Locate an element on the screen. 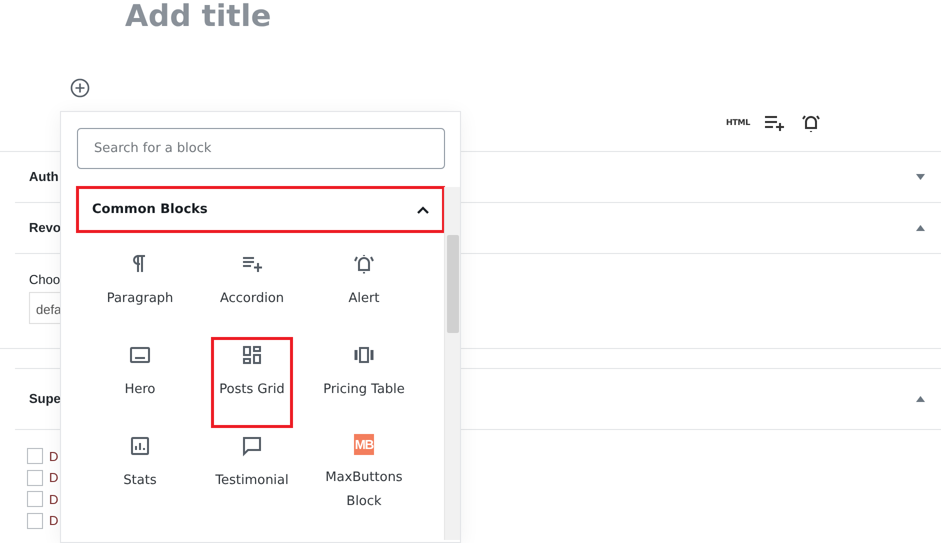 The height and width of the screenshot is (543, 941). block-button: Accordion is located at coordinates (252, 291).